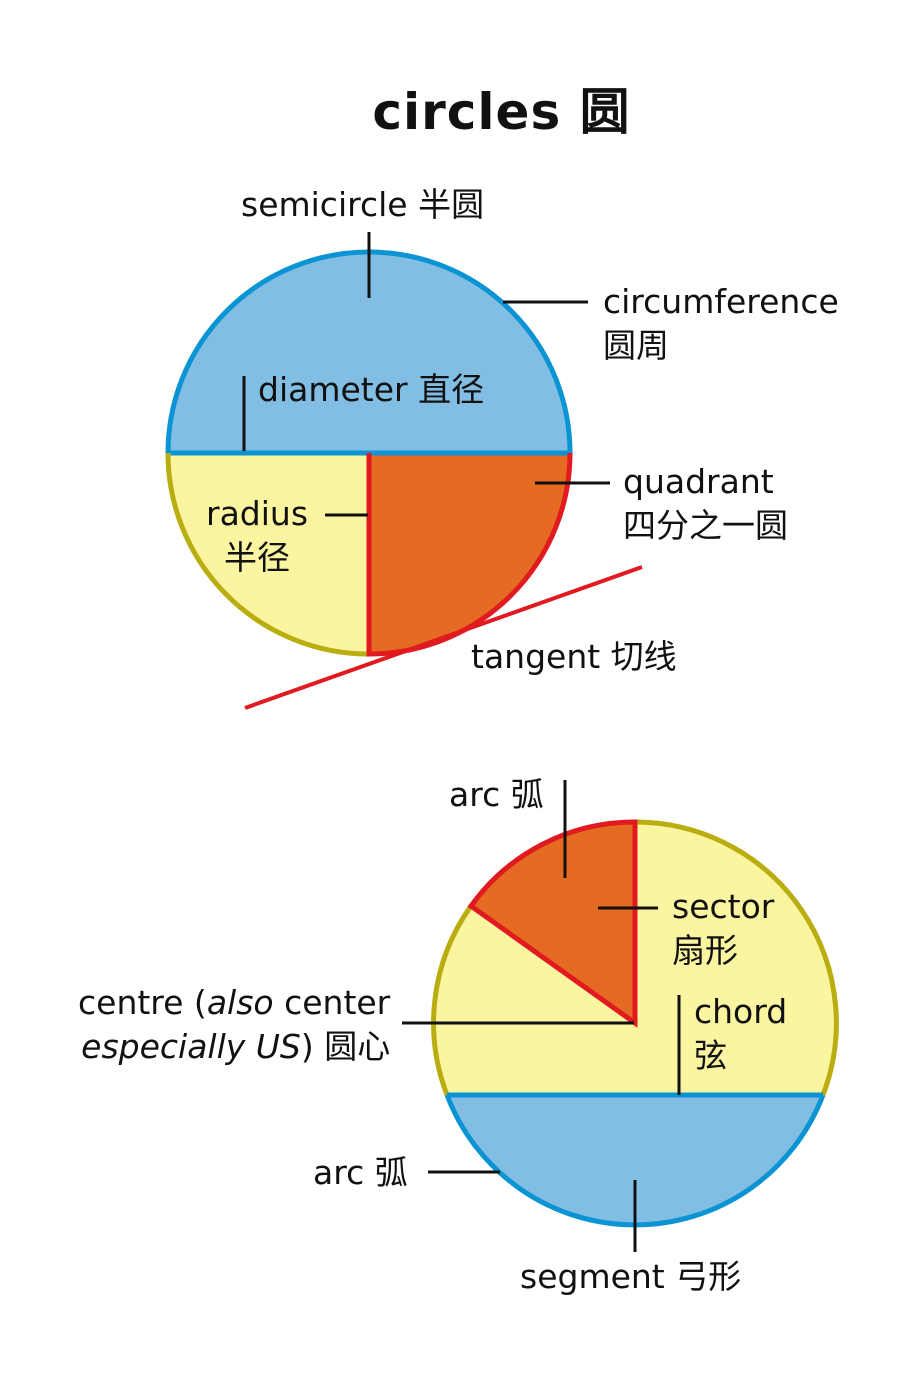 The image size is (920, 1378). Describe the element at coordinates (332, 1002) in the screenshot. I see `centre-label-center: center` at that location.